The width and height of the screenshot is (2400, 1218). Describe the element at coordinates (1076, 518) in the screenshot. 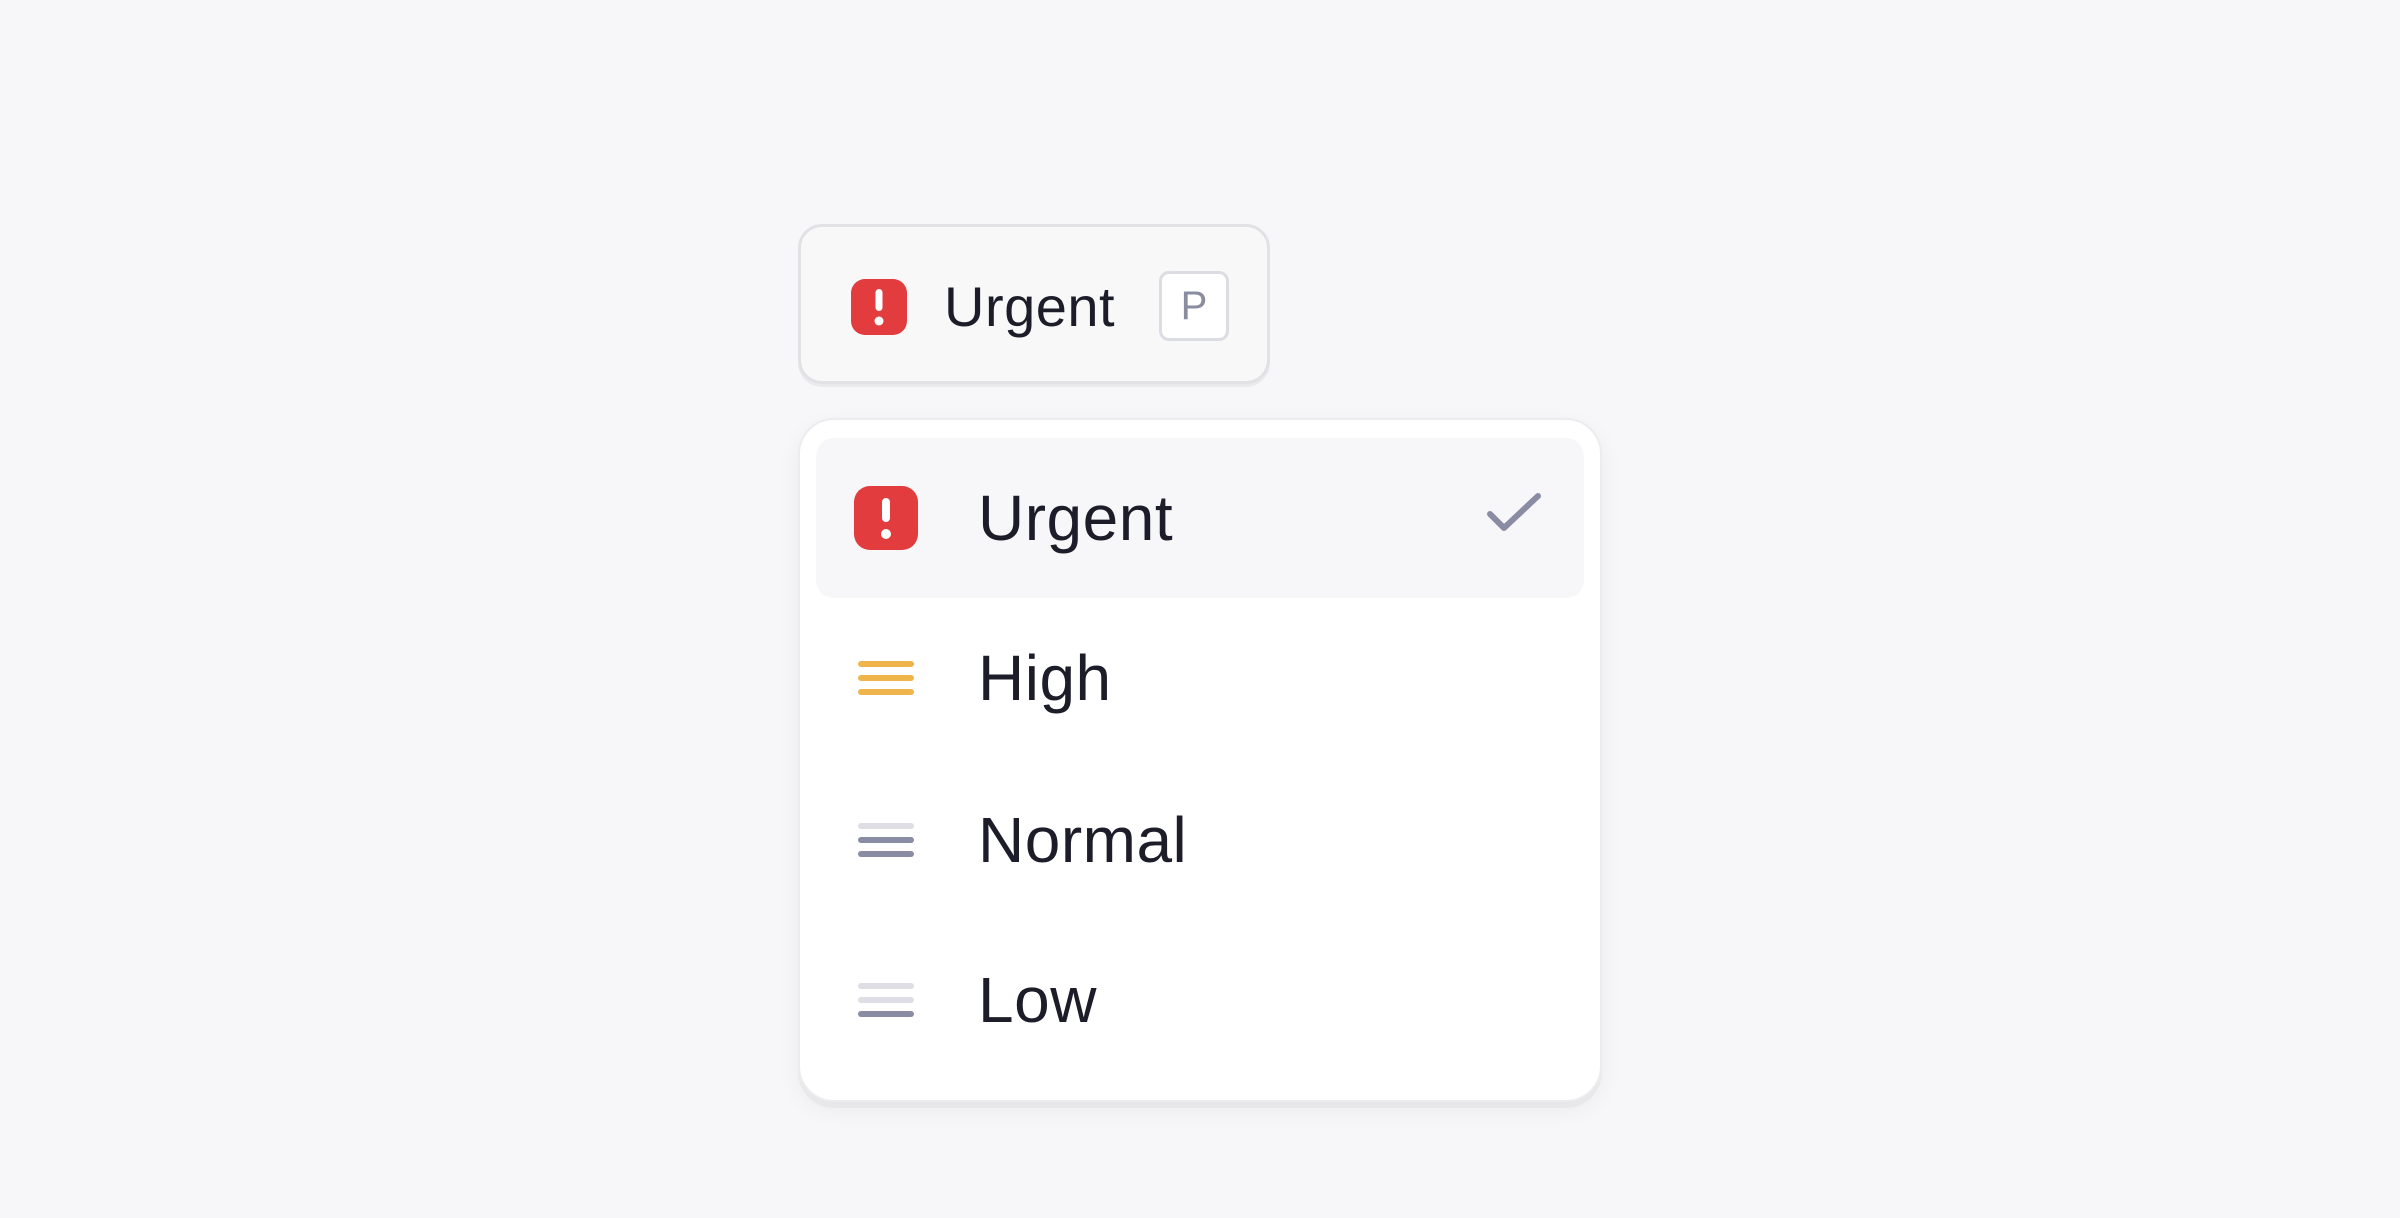

I see `menu-item-label: Urgent` at that location.